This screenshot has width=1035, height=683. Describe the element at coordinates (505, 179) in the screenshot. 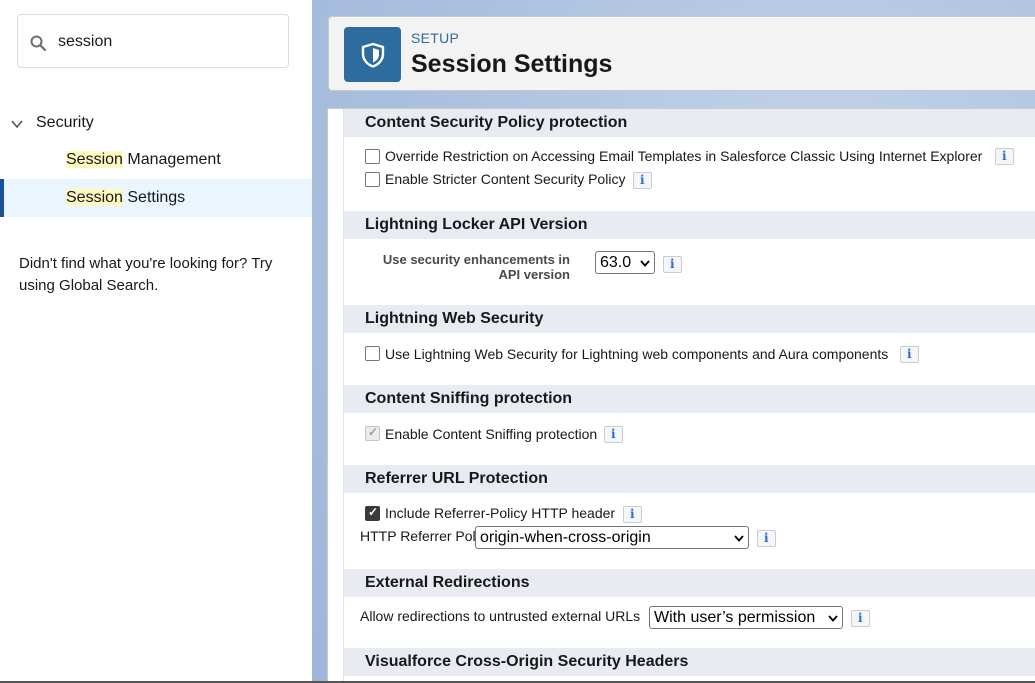

I see `checkbox-label: Enable Stricter Content Security Policy` at that location.